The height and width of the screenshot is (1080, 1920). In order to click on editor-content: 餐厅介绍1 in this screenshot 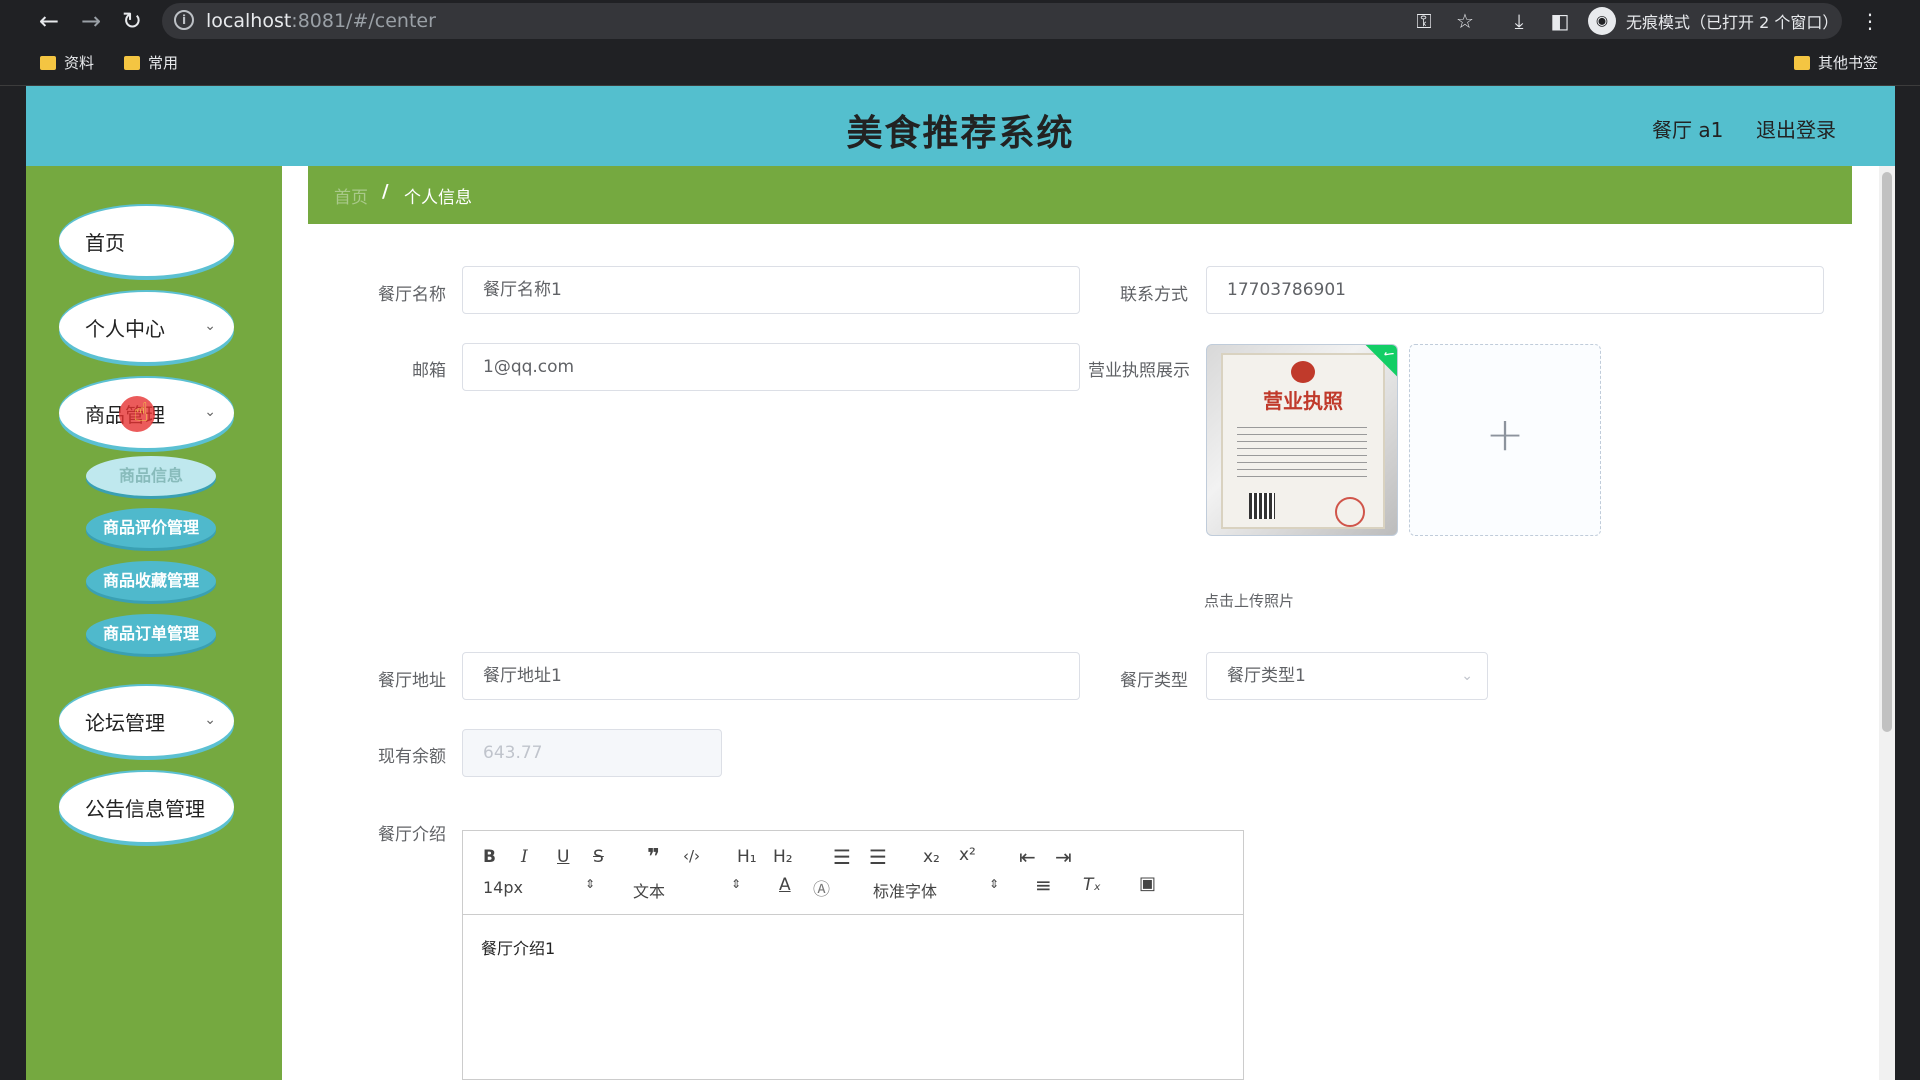, I will do `click(518, 947)`.